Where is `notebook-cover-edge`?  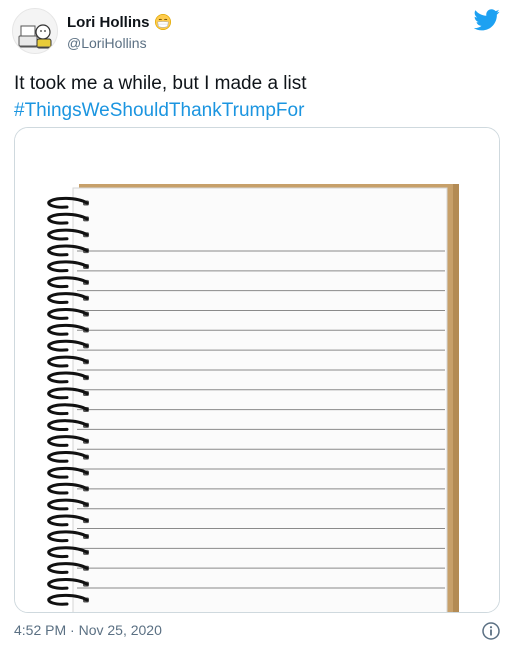 notebook-cover-edge is located at coordinates (456, 398).